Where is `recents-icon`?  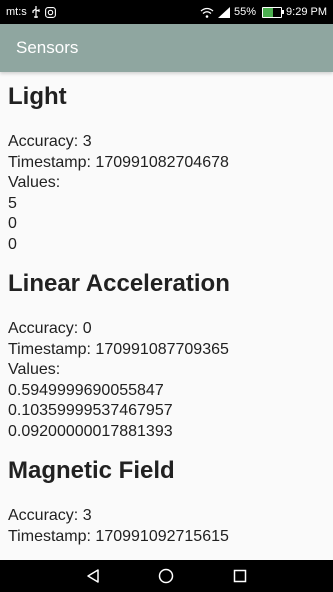 recents-icon is located at coordinates (240, 576).